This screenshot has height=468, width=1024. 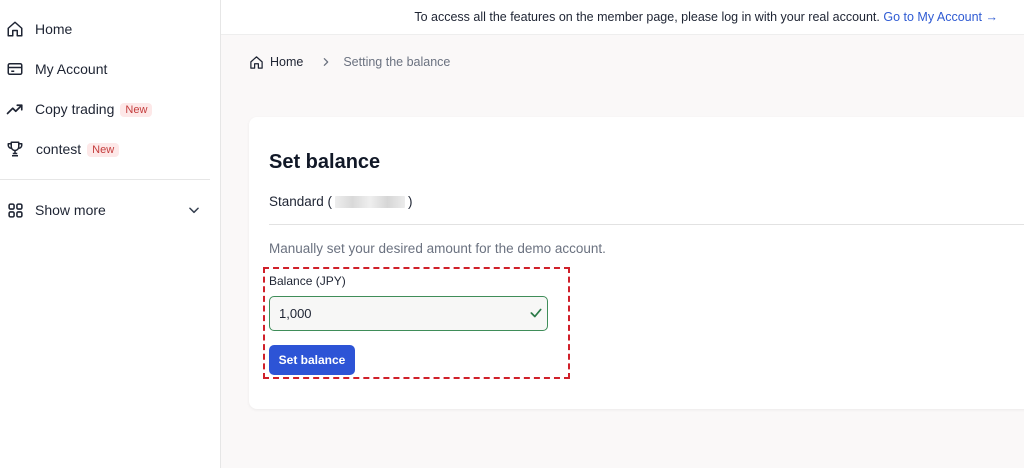 I want to click on balance-field-label: Balance (JPY), so click(x=307, y=281).